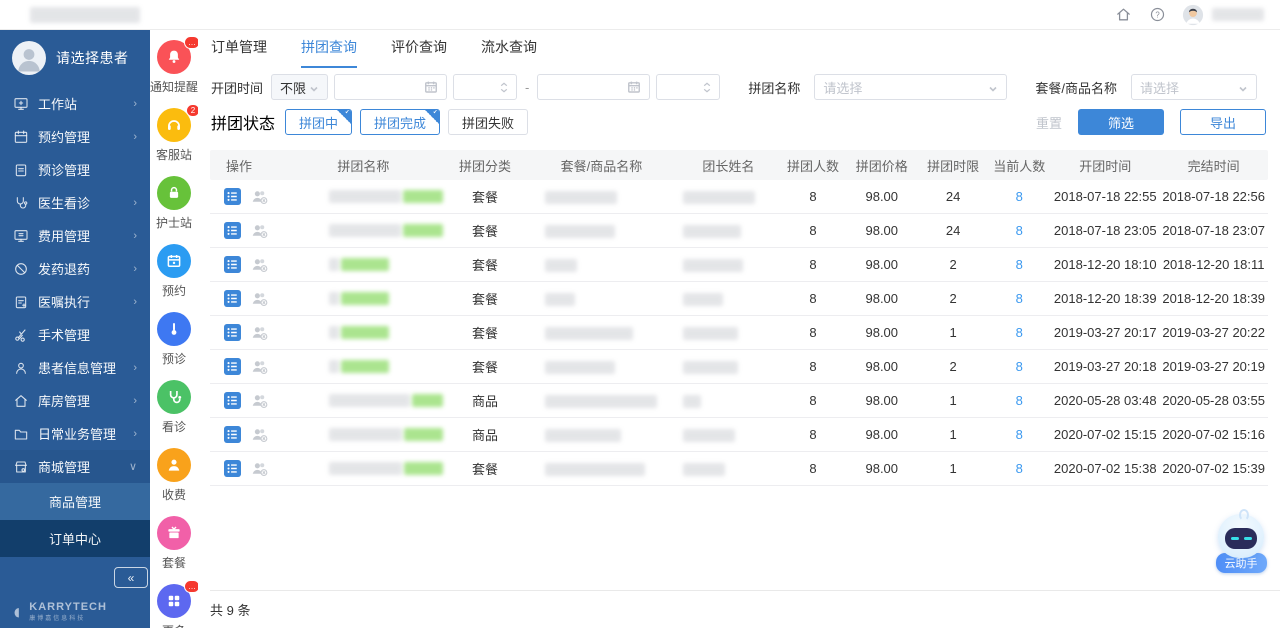  I want to click on rail-item-9: … 更多, so click(178, 604).